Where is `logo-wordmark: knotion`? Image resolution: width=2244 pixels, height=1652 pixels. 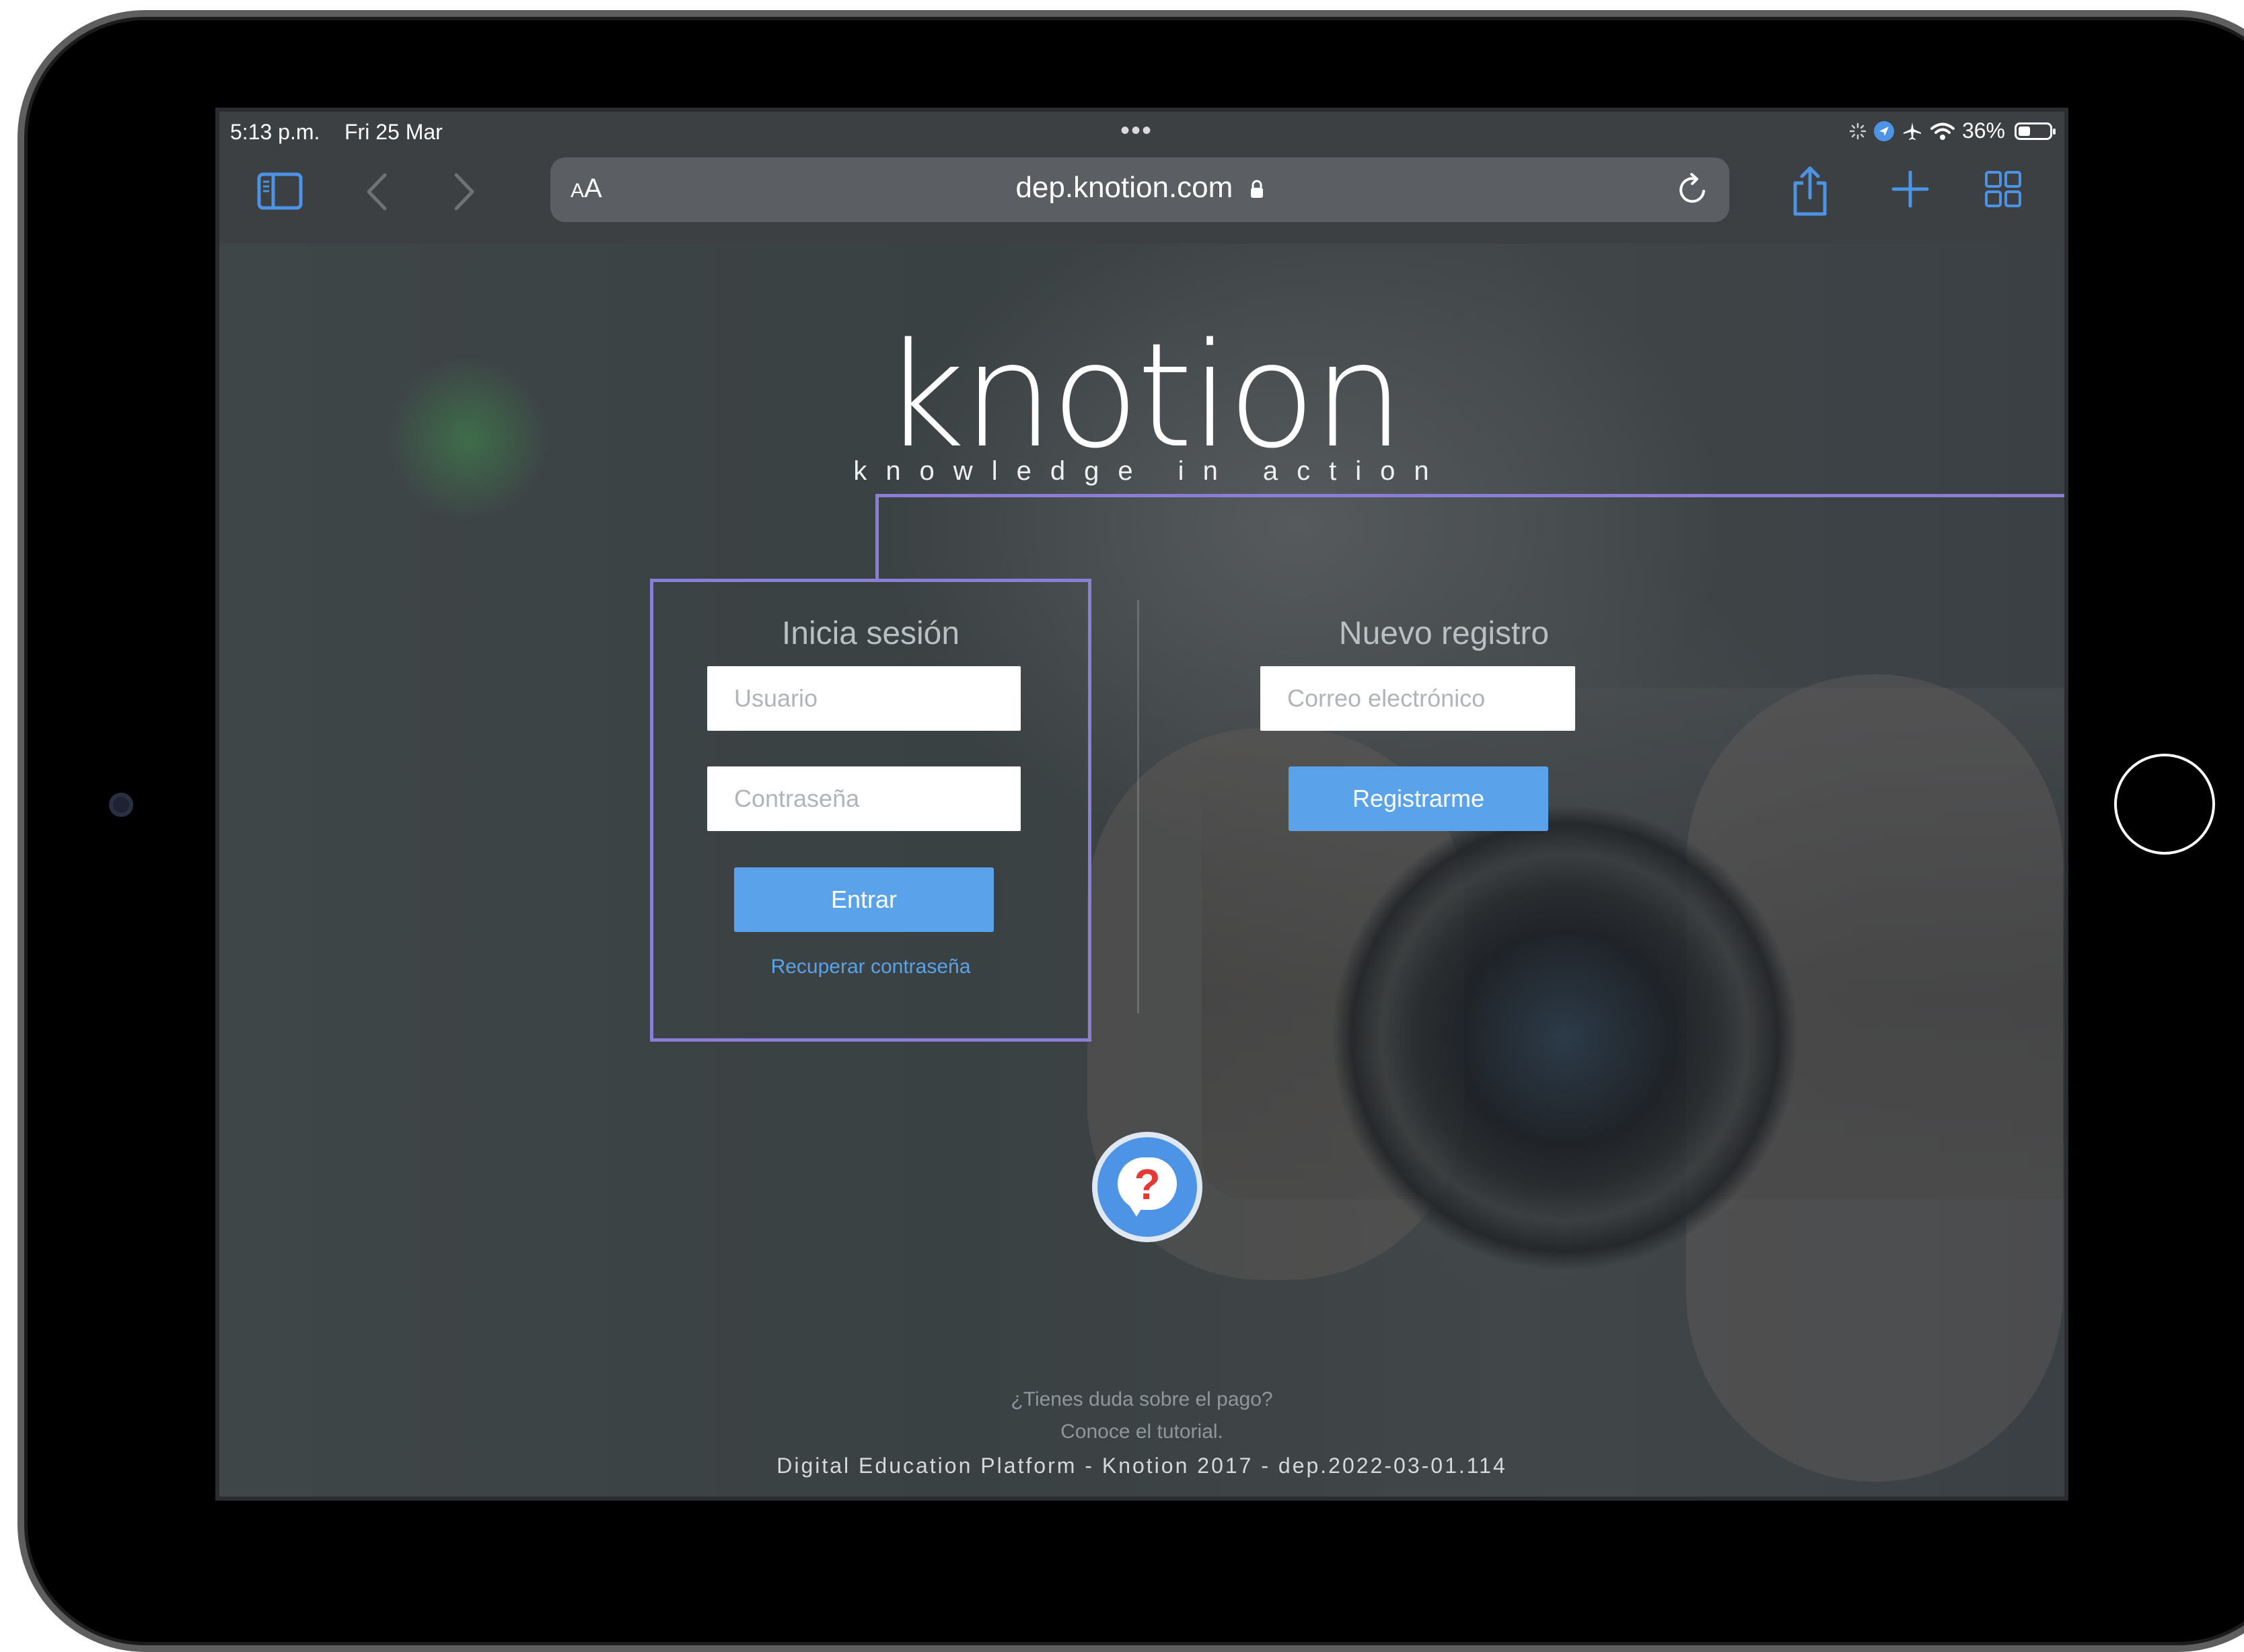 logo-wordmark: knotion is located at coordinates (1142, 396).